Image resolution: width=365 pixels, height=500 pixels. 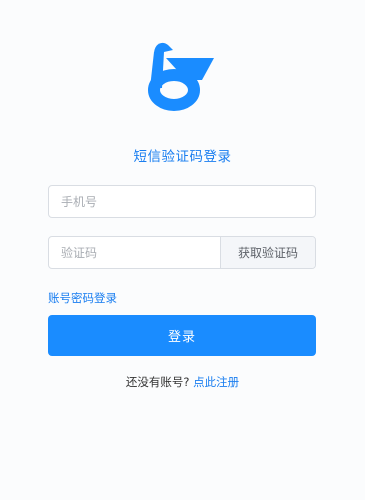 I want to click on phone-input, so click(x=182, y=201).